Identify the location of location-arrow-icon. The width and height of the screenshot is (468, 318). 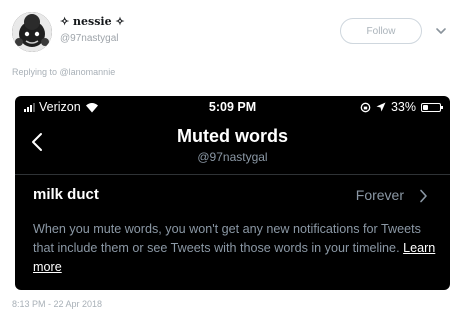
(381, 107).